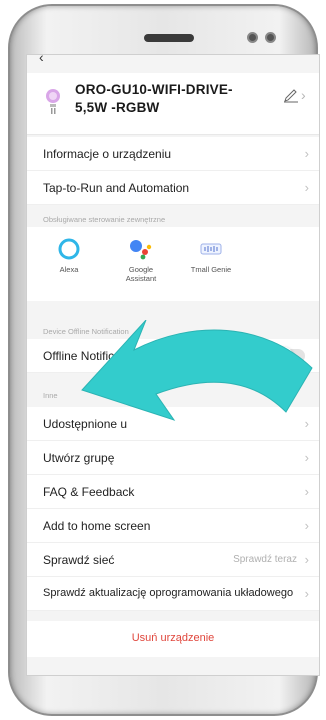  I want to click on faq-feedback-label: FAQ & Feedback, so click(89, 492).